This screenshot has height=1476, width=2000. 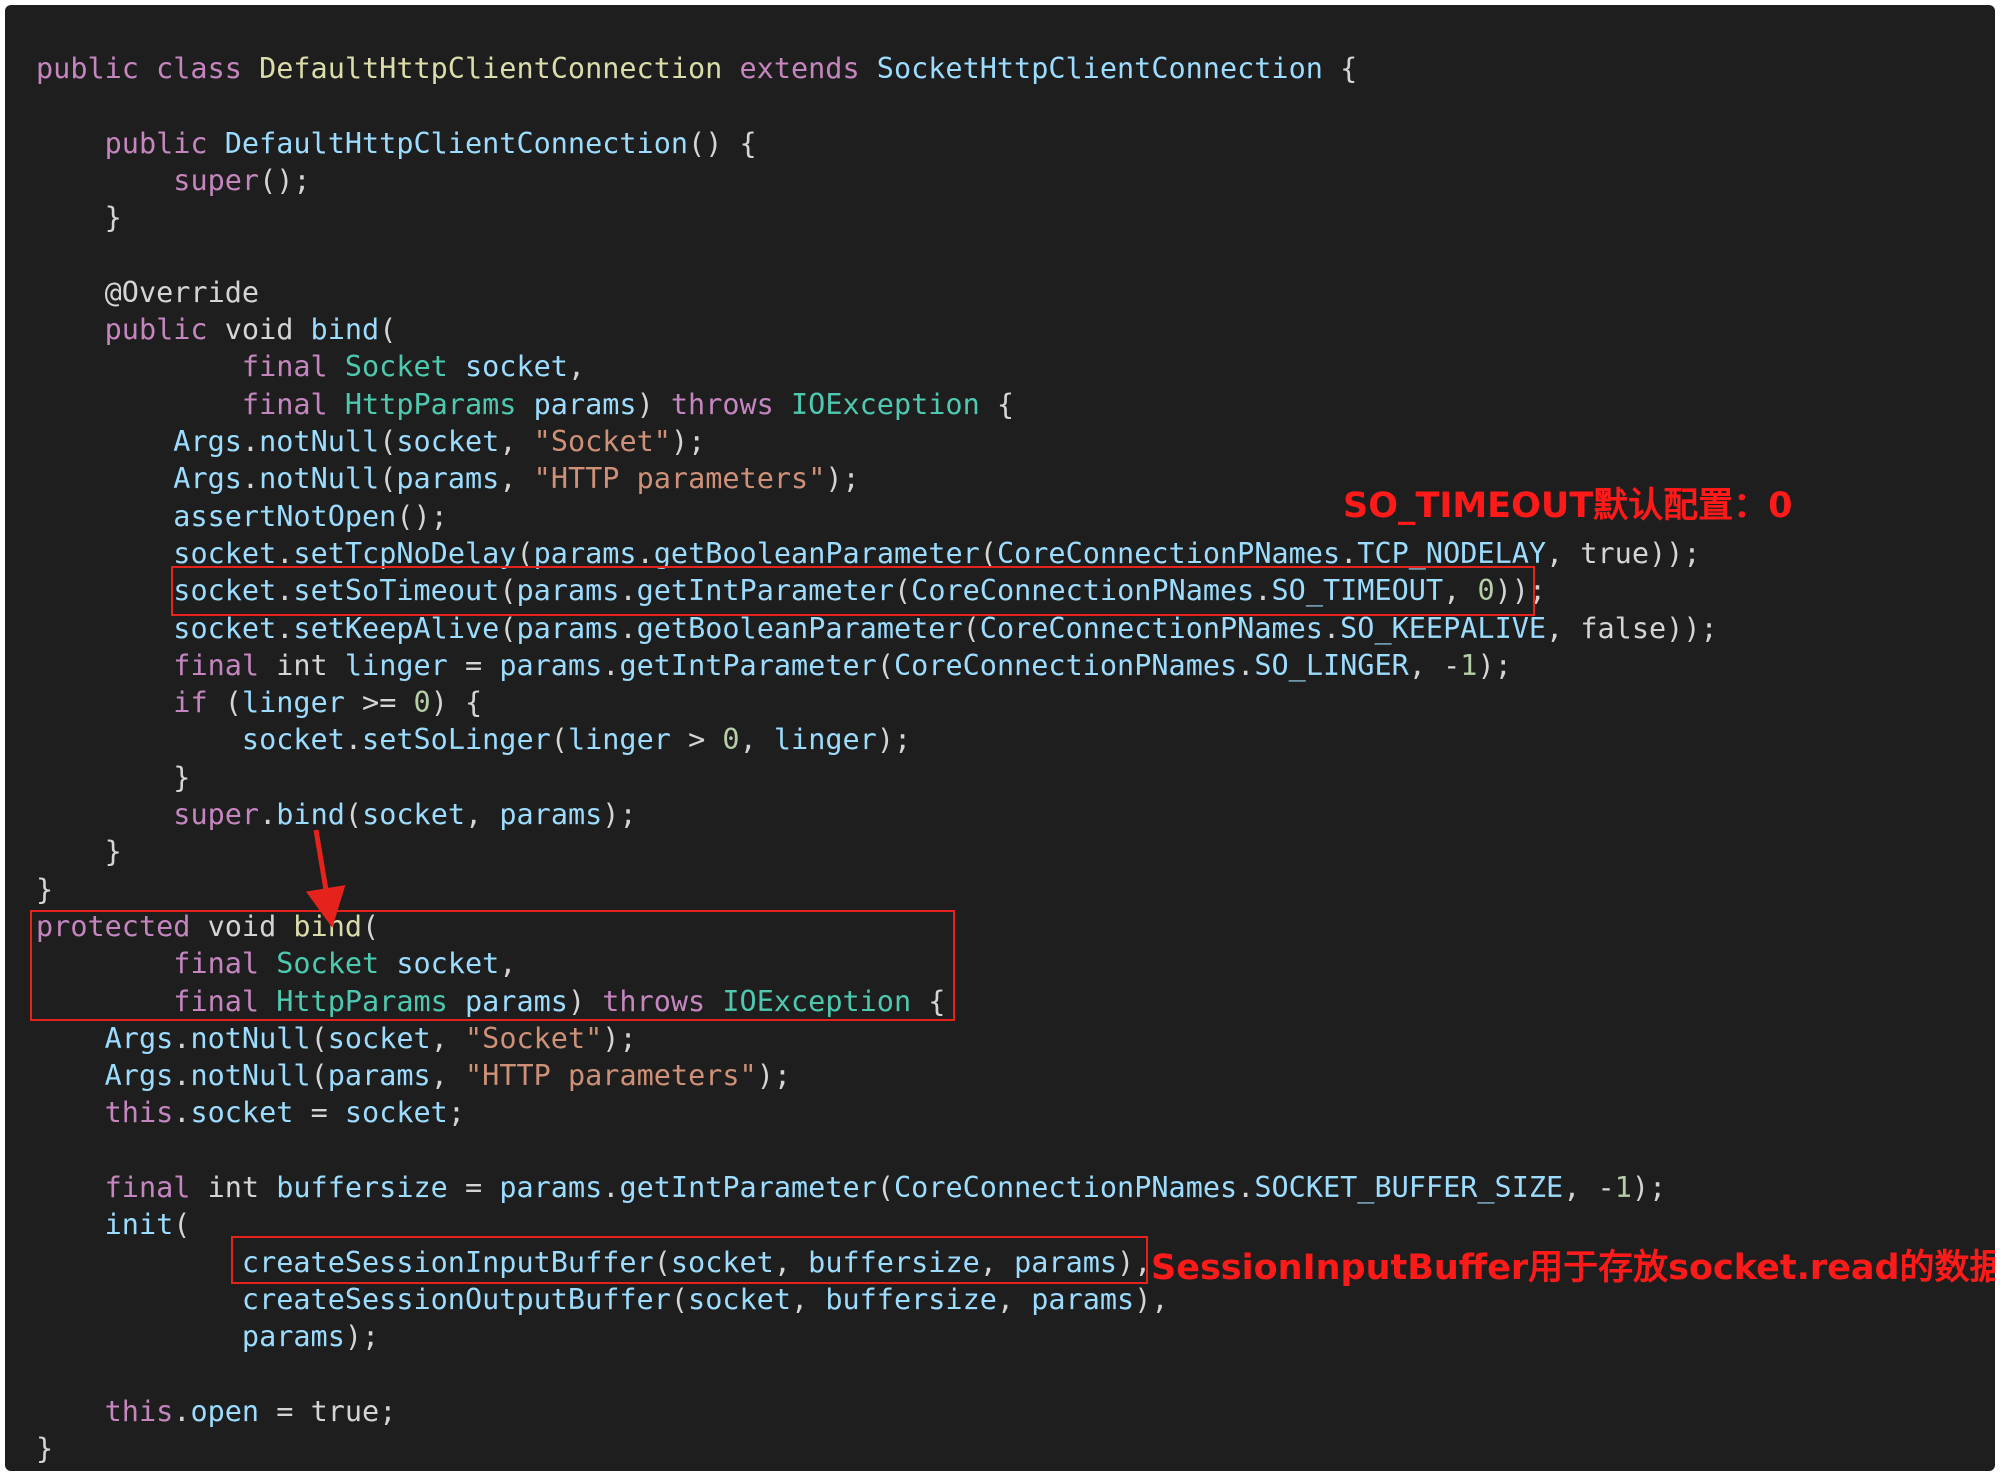 What do you see at coordinates (345, 330) in the screenshot?
I see `code-token: bind` at bounding box center [345, 330].